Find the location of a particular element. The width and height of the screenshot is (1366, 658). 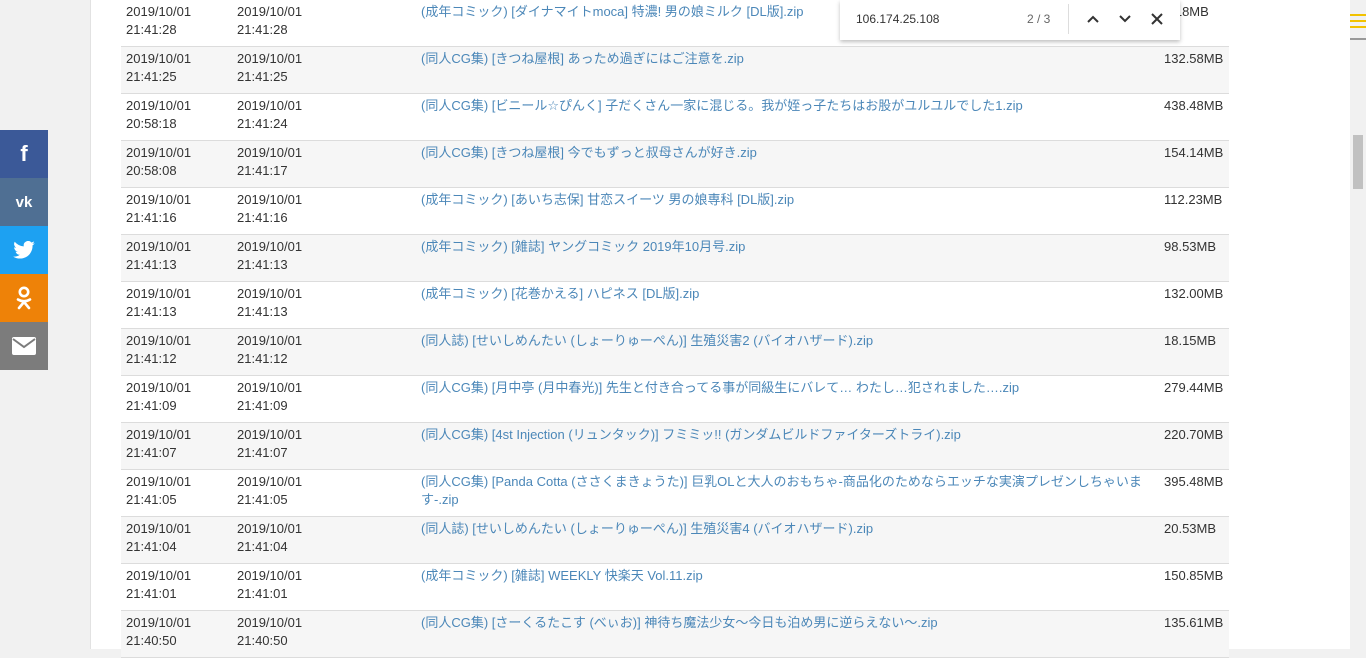

updated-time: 21:40:50 is located at coordinates (262, 640).